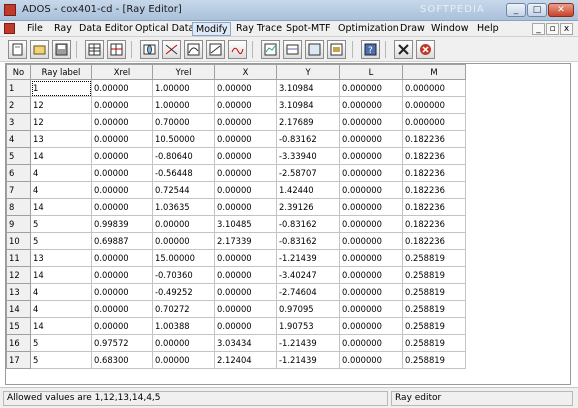  I want to click on column-header-y: Y, so click(308, 72).